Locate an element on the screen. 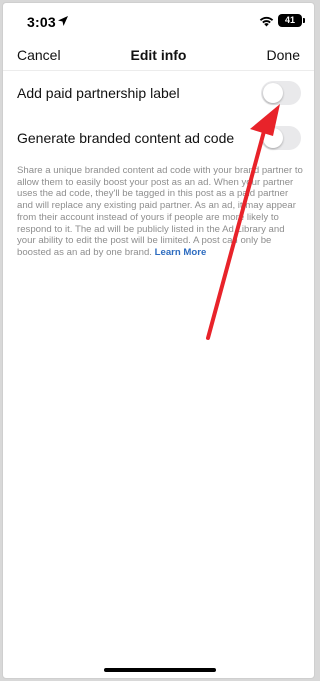  home-indicator is located at coordinates (160, 670).